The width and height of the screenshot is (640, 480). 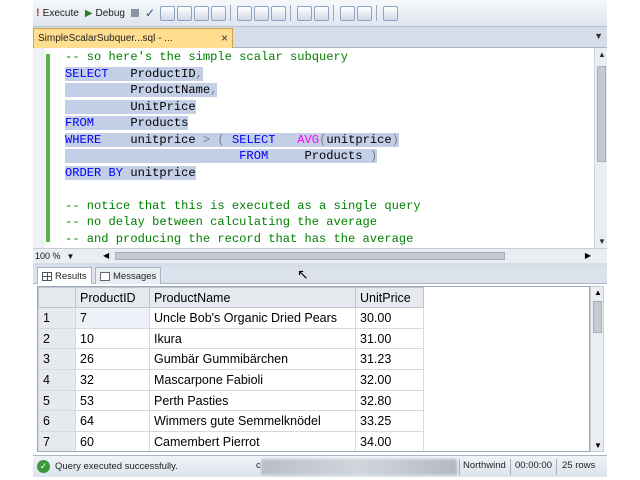 What do you see at coordinates (279, 13) in the screenshot?
I see `results-to-file-icon` at bounding box center [279, 13].